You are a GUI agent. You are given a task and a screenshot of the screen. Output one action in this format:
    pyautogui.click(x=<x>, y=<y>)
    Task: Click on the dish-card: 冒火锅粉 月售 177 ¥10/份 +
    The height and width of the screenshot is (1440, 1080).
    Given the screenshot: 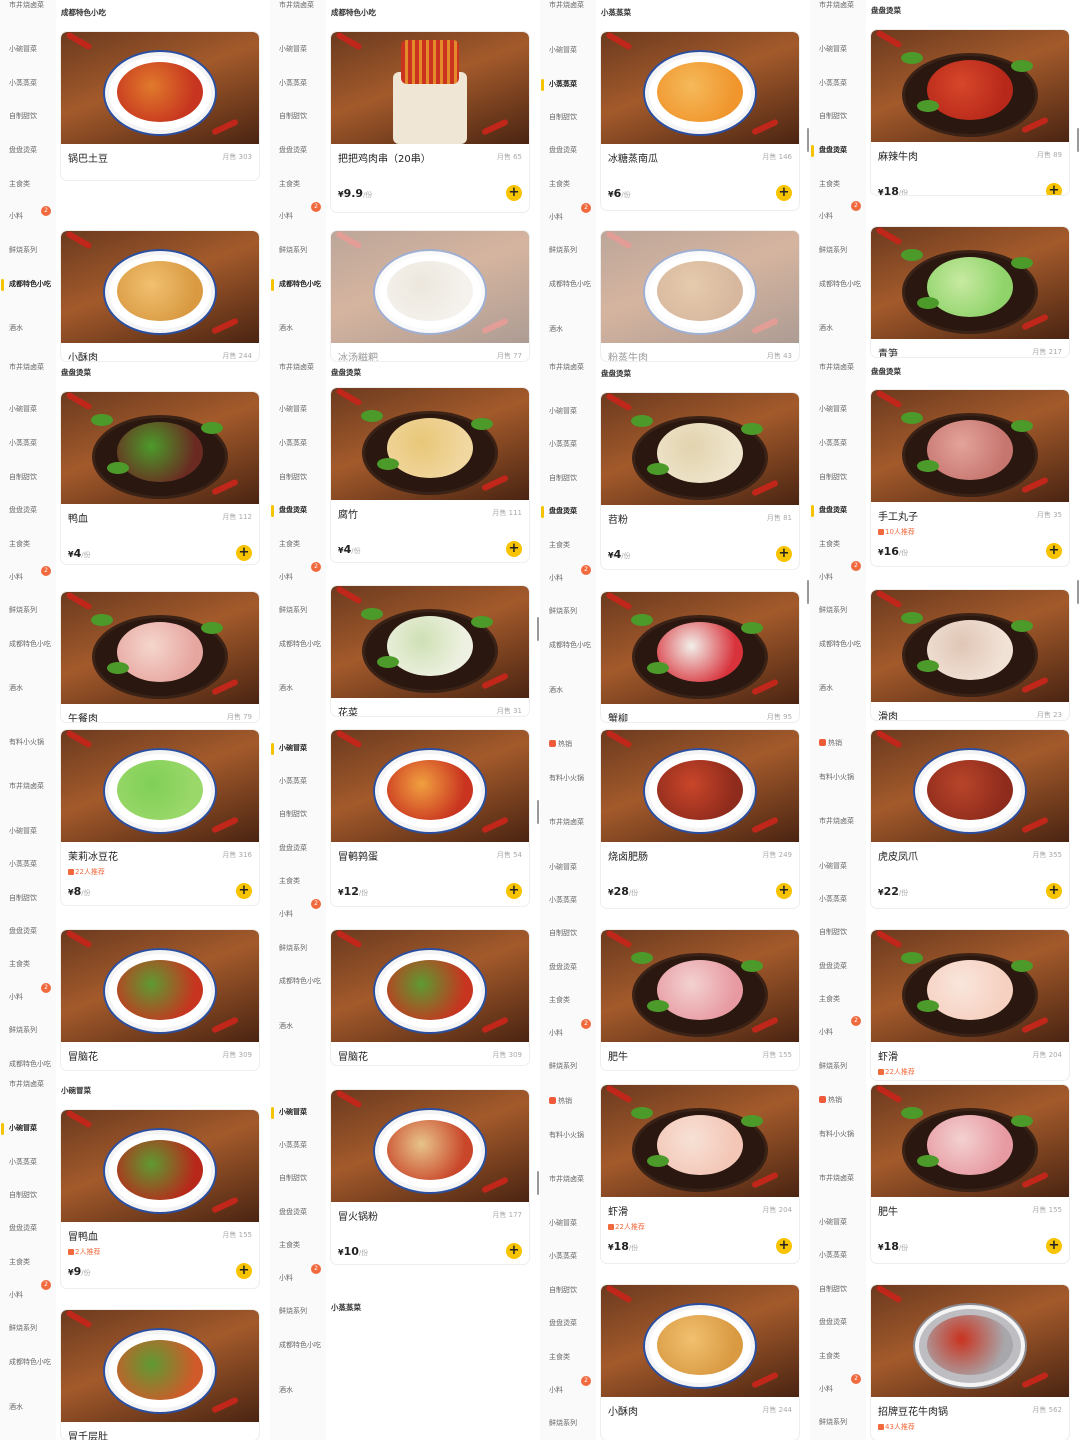 What is the action you would take?
    pyautogui.click(x=430, y=1177)
    